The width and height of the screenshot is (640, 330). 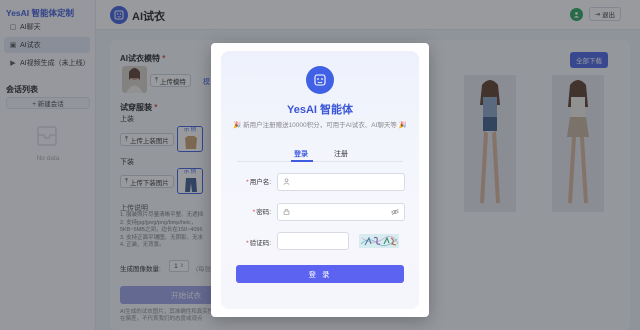 I want to click on captcha-label: *验证码:, so click(x=258, y=243).